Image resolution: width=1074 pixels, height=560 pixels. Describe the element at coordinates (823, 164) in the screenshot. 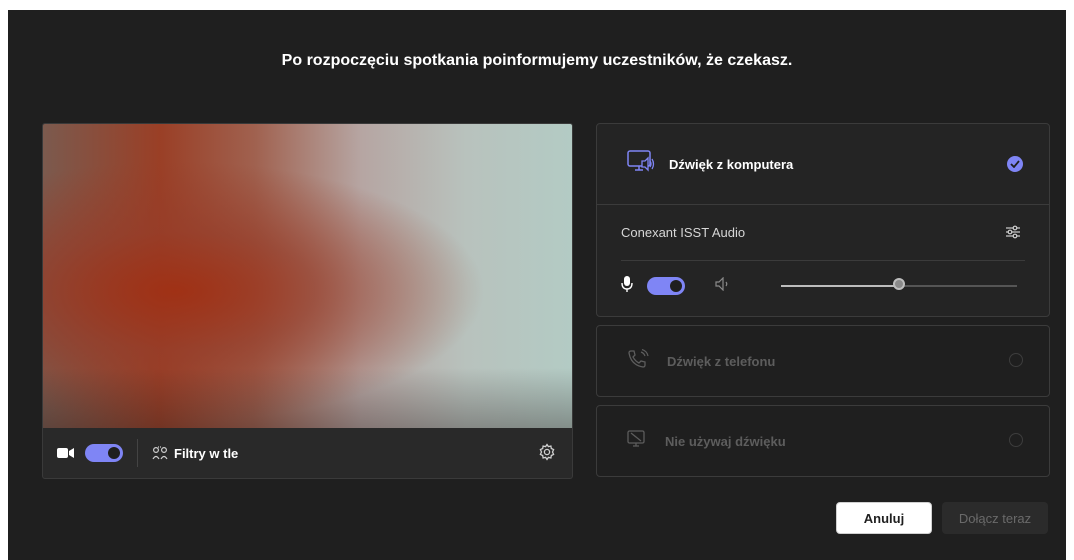

I see `computer-audio-header: Dźwięk z komputera` at that location.